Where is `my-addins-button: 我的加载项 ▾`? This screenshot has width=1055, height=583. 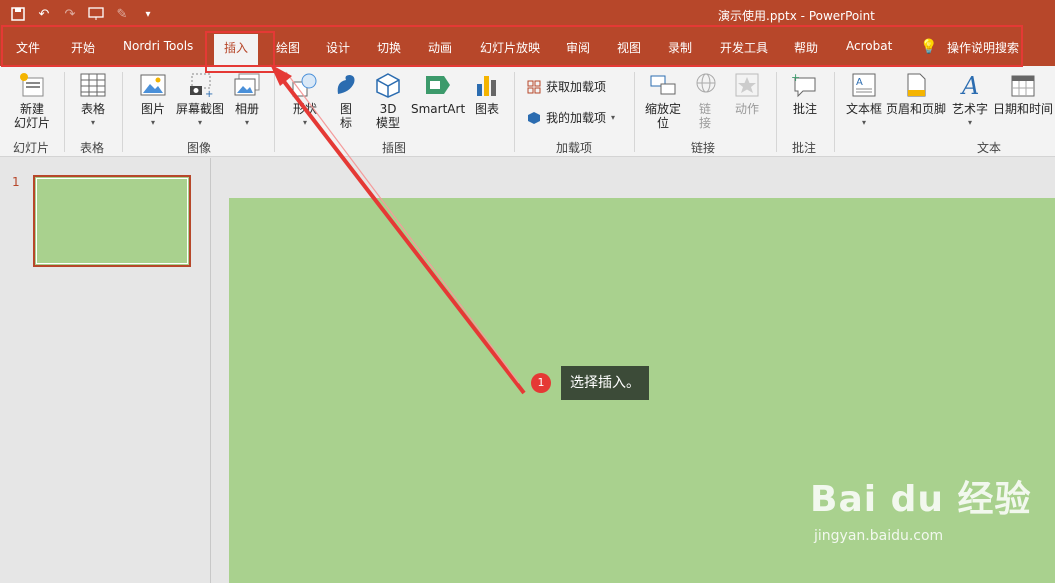
my-addins-button: 我的加载项 ▾ is located at coordinates (571, 117).